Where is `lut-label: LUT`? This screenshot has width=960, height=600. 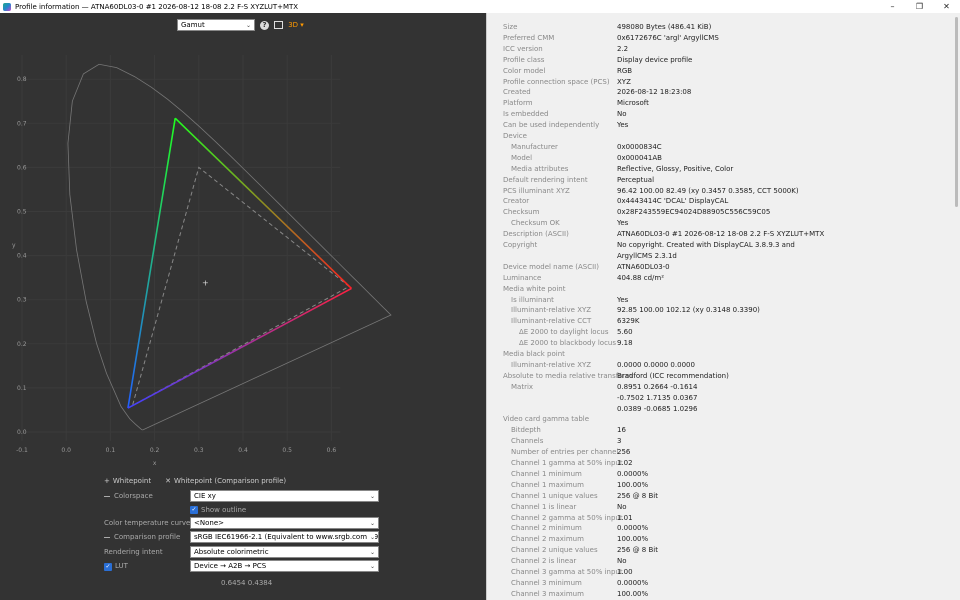
lut-label: LUT is located at coordinates (121, 565).